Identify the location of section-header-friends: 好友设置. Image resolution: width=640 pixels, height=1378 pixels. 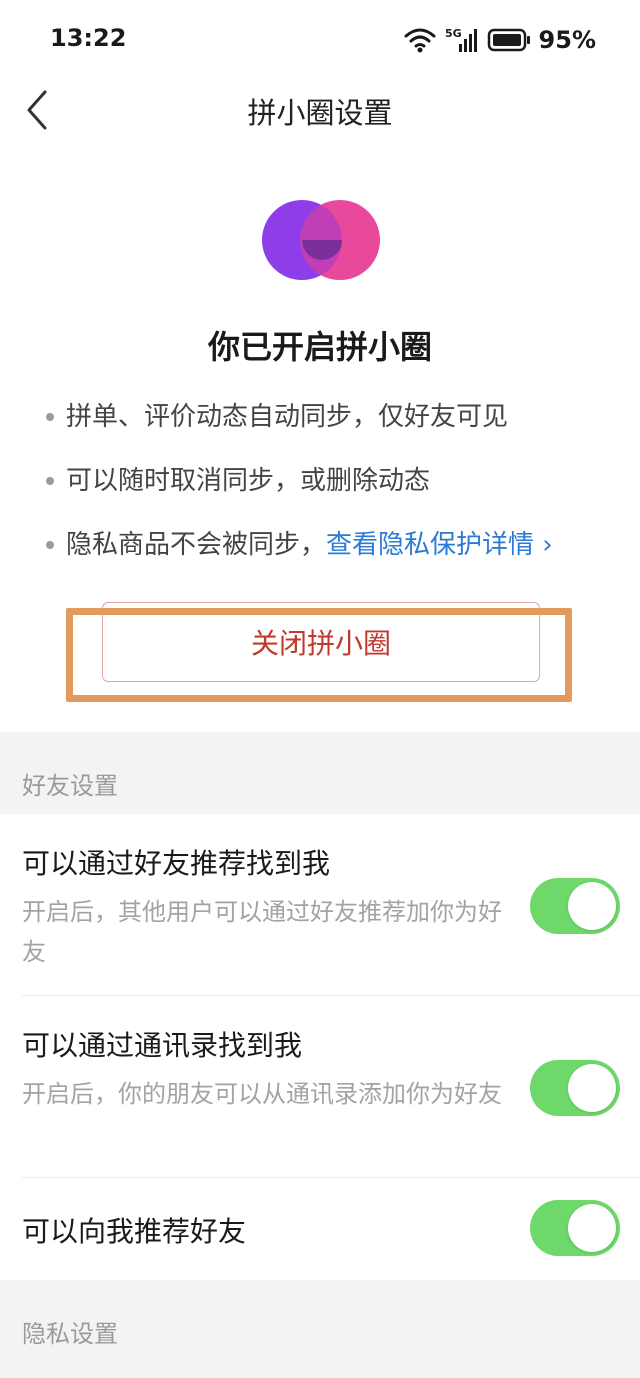
(320, 773).